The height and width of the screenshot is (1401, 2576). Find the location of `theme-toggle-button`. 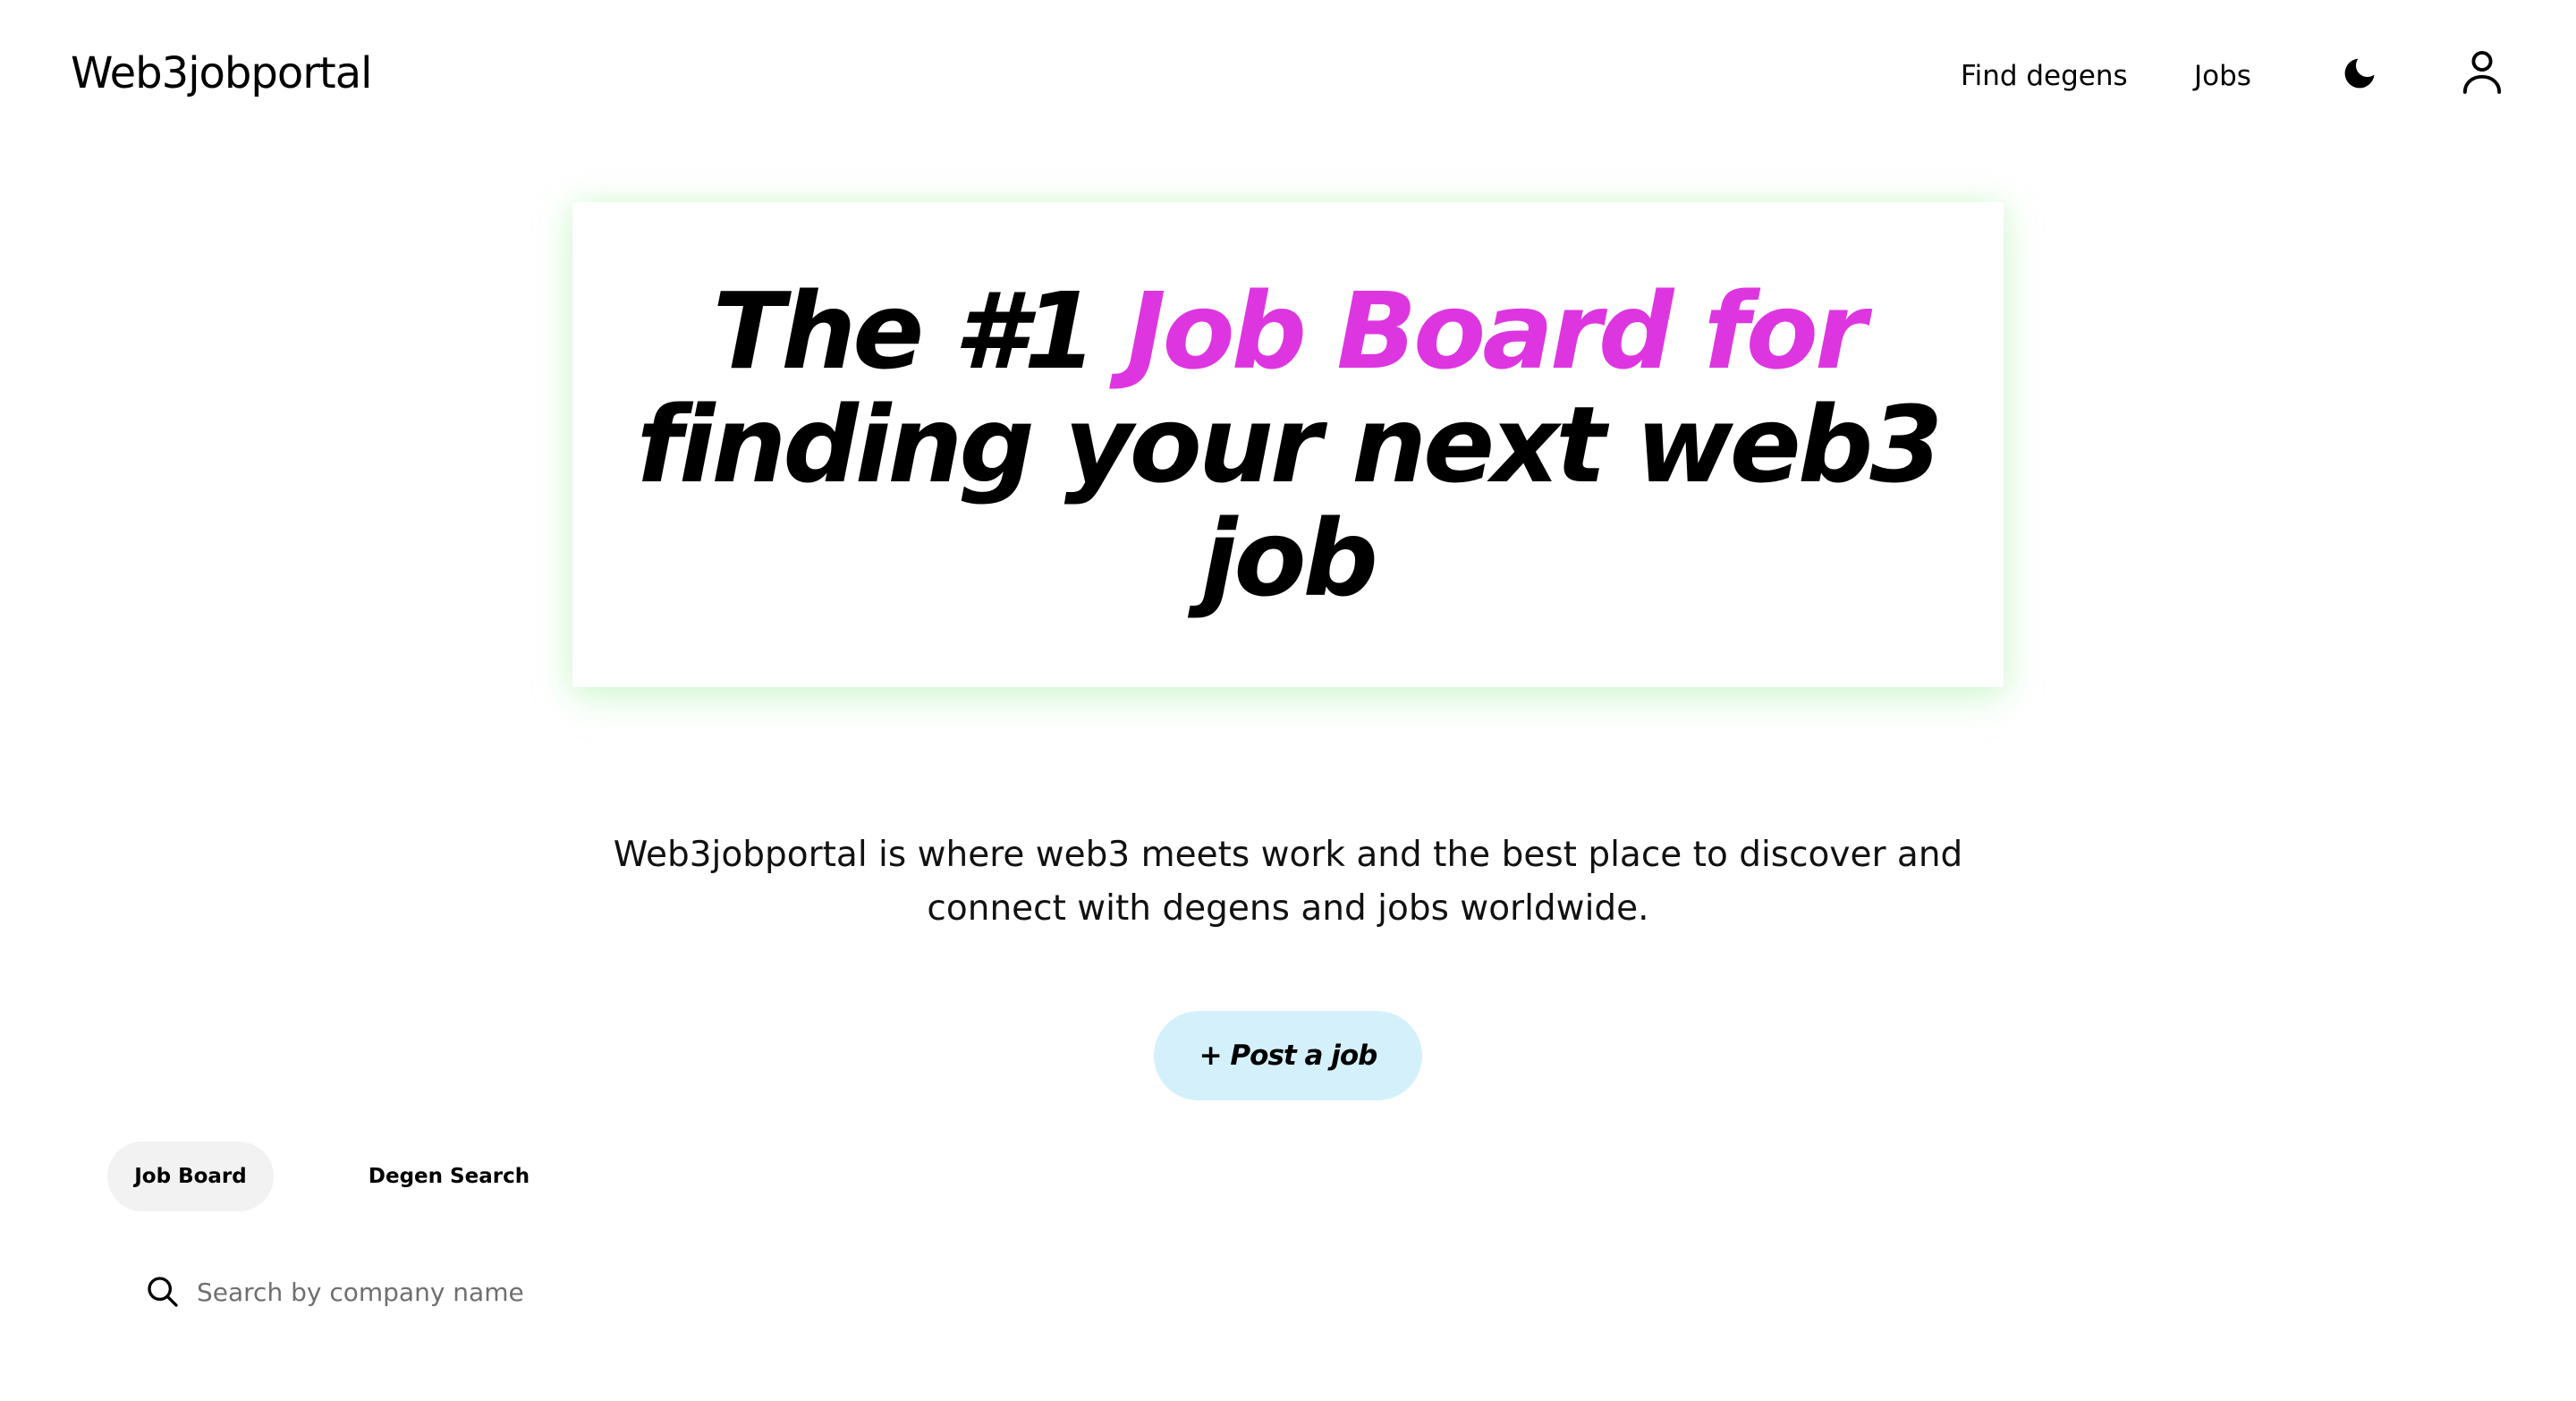

theme-toggle-button is located at coordinates (2359, 73).